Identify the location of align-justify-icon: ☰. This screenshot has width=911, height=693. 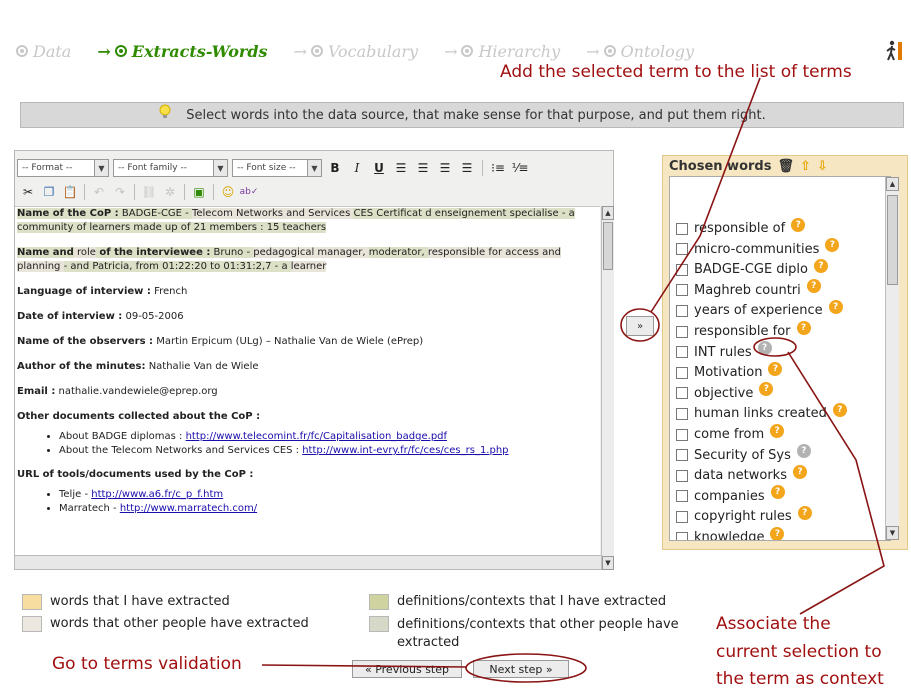
(467, 168).